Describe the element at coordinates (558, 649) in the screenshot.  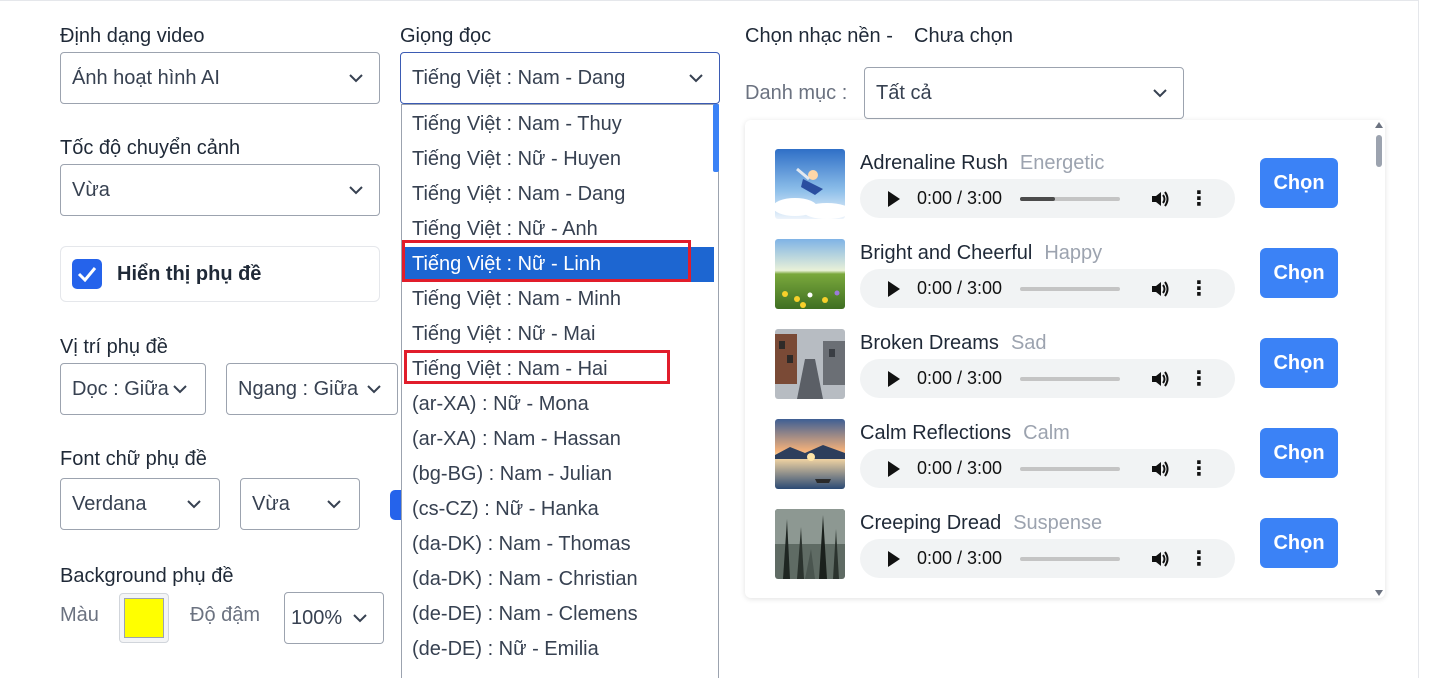
I see `voice-option: (de-DE) : Nữ - Emilia` at that location.